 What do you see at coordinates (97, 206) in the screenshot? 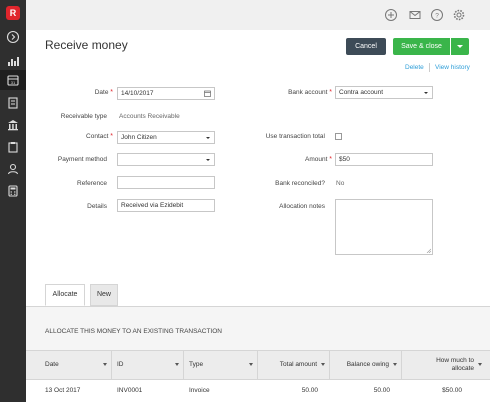
I see `details-label: Details` at bounding box center [97, 206].